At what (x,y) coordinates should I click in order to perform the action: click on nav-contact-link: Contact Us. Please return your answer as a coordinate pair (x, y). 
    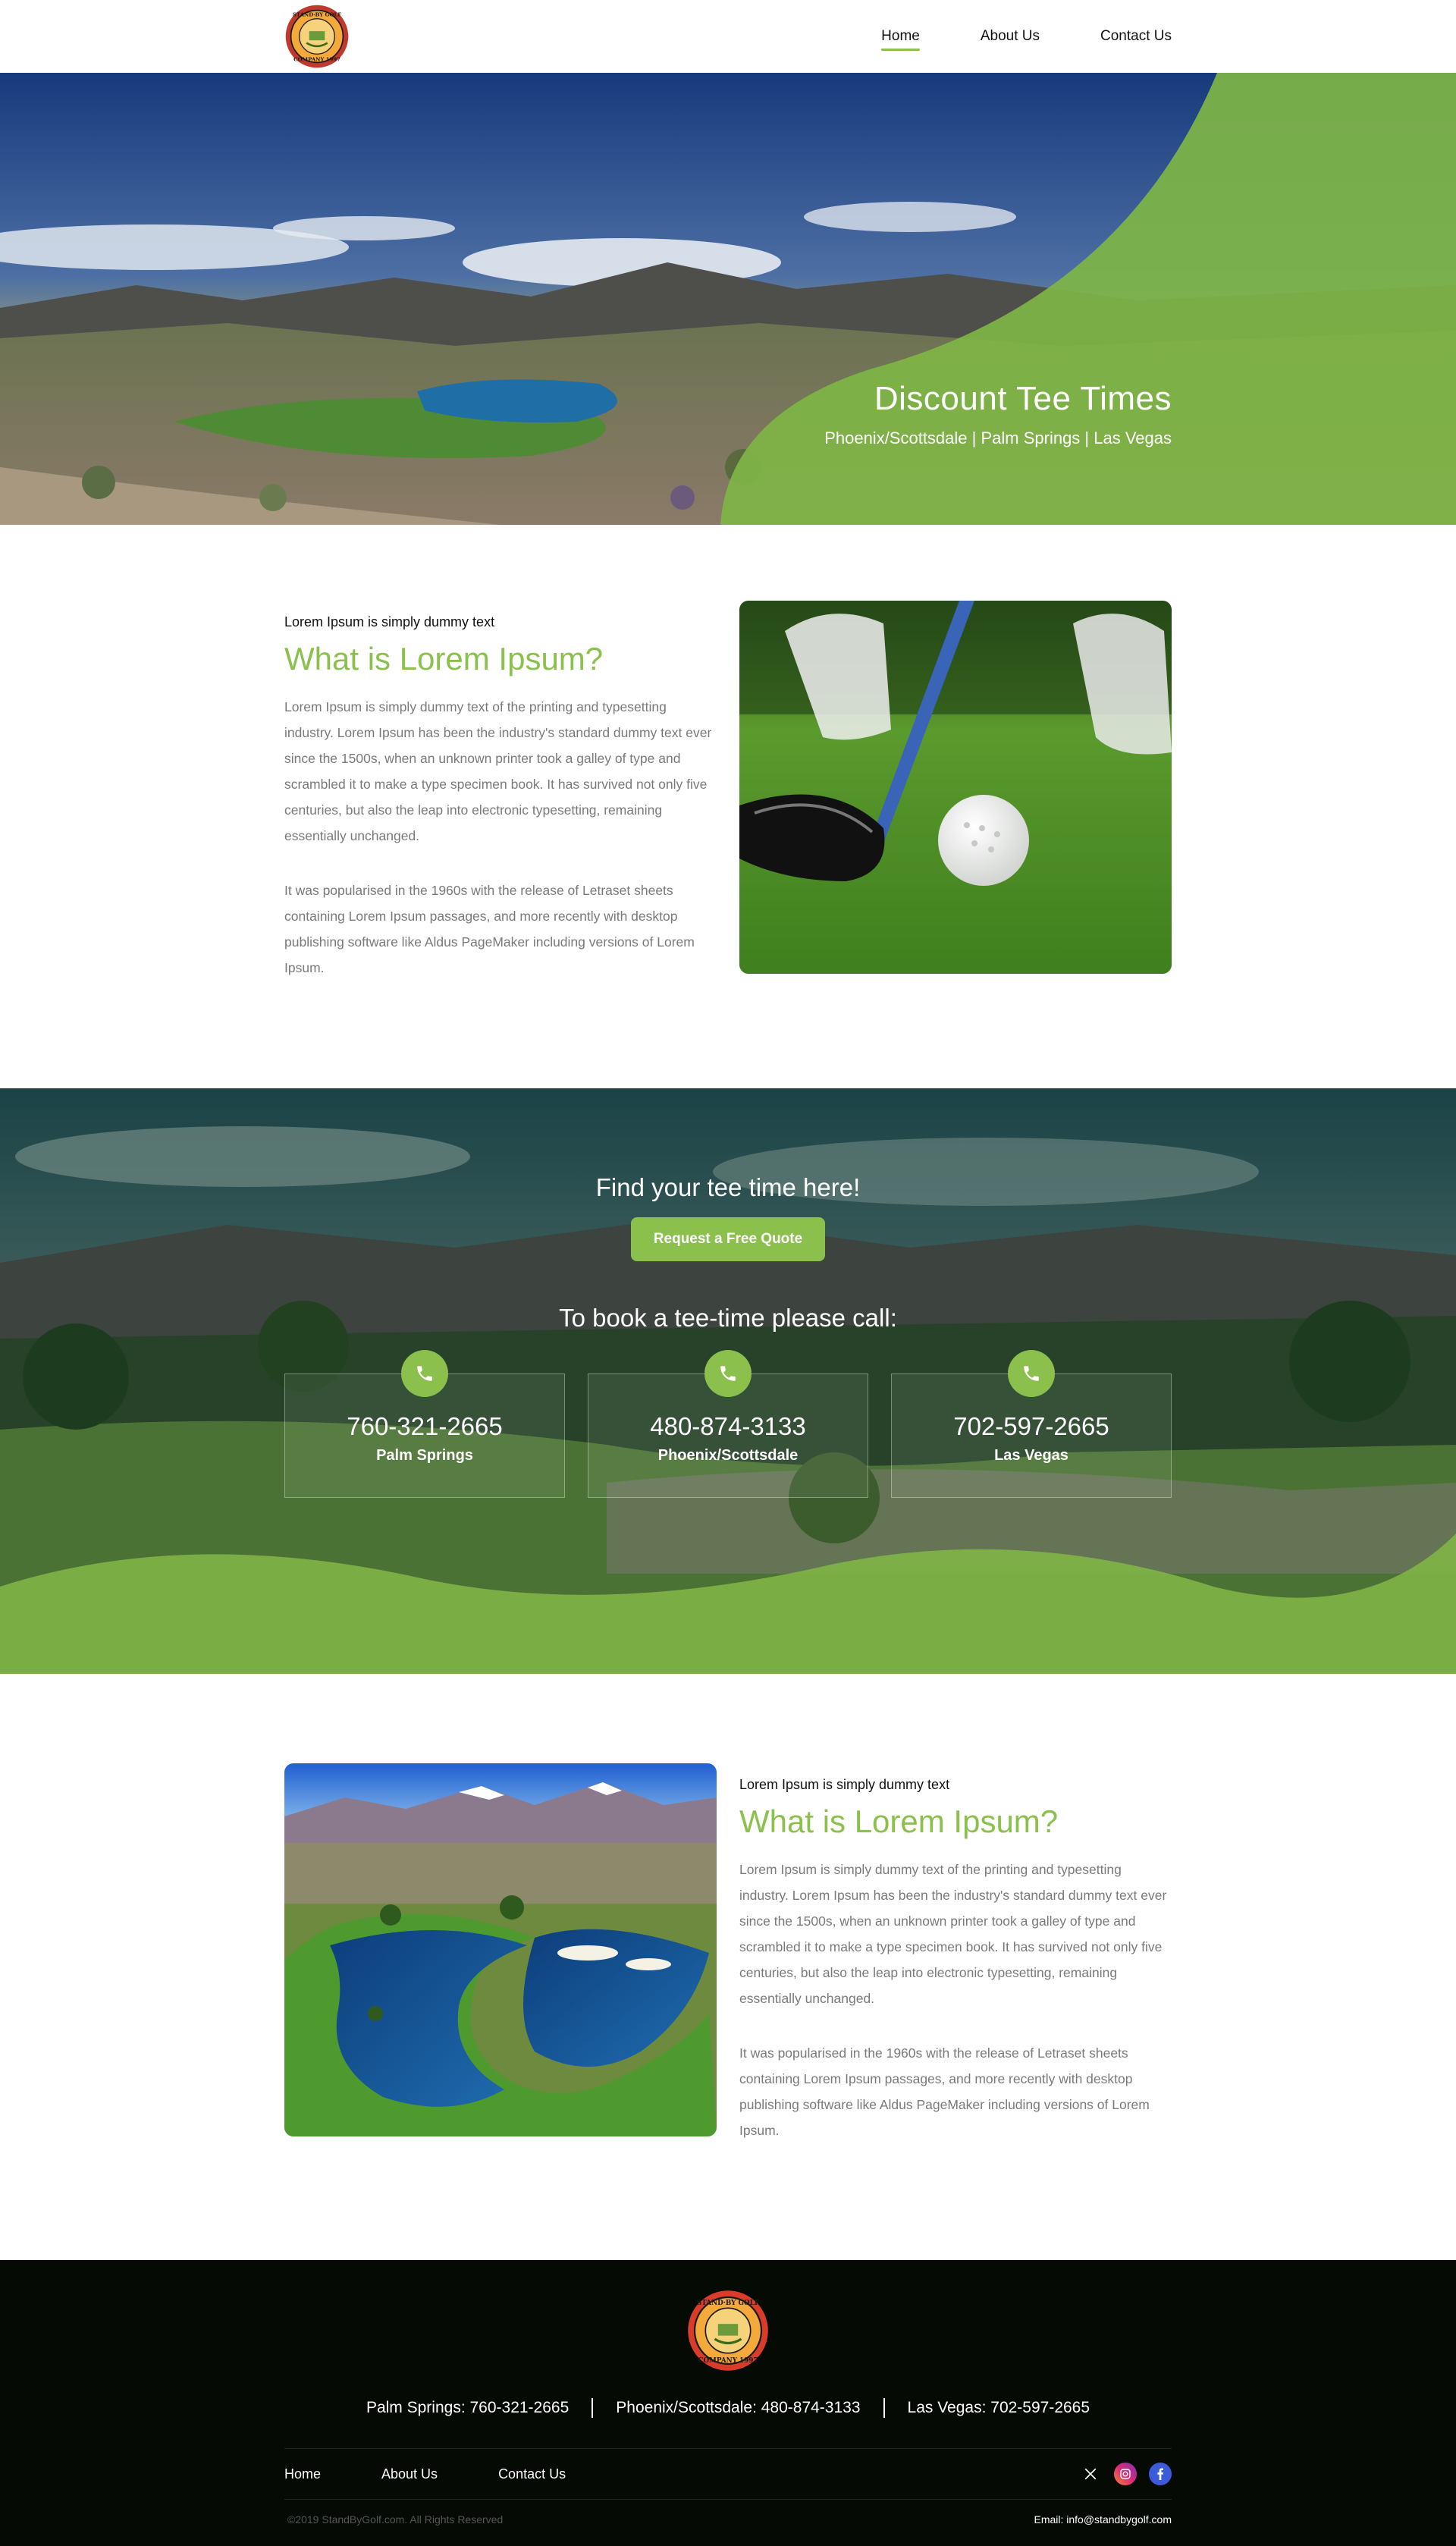
    Looking at the image, I should click on (1136, 36).